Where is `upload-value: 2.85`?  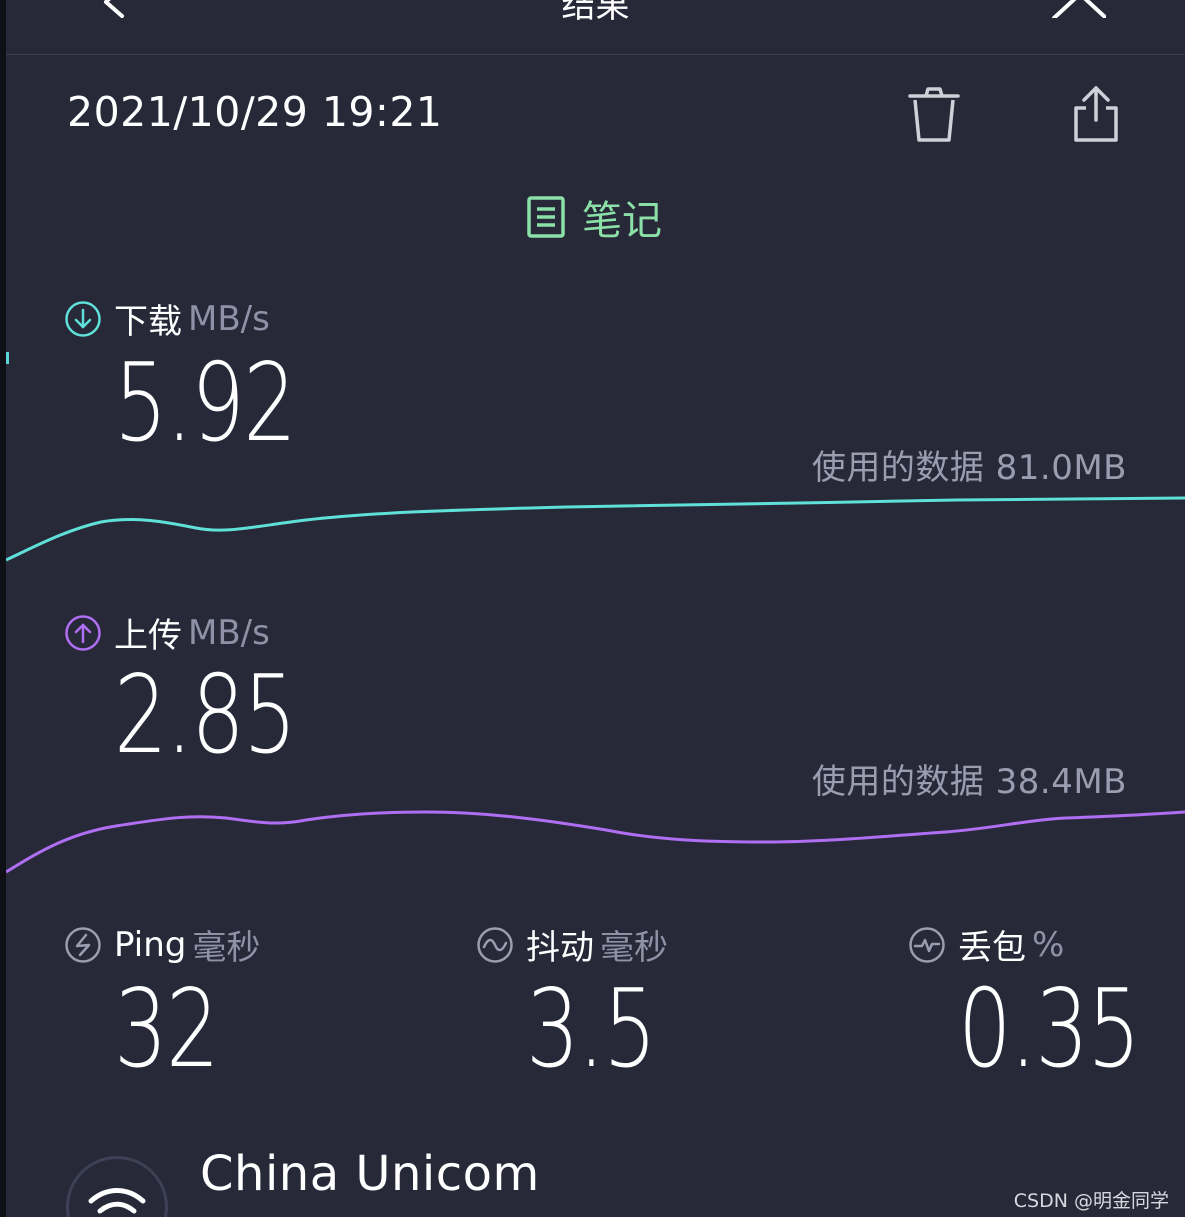
upload-value: 2.85 is located at coordinates (205, 715).